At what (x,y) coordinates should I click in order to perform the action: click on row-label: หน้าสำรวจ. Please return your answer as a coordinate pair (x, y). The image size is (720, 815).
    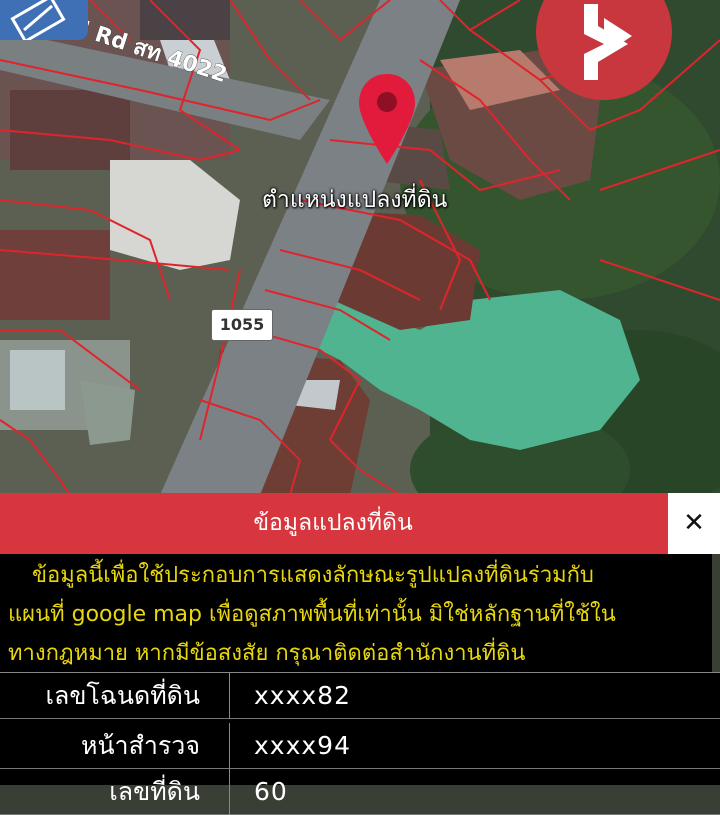
    Looking at the image, I should click on (140, 745).